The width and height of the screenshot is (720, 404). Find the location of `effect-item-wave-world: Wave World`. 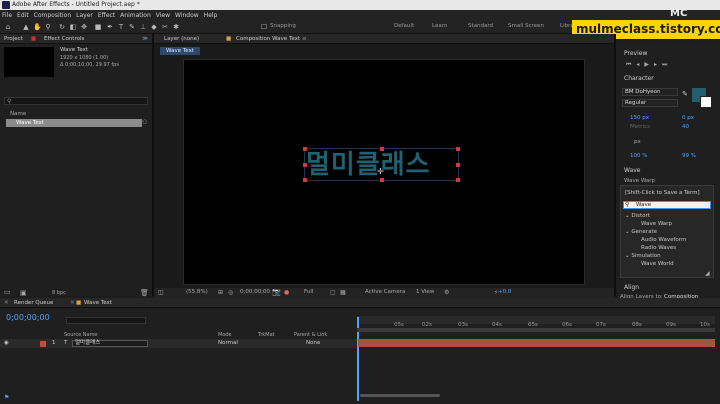

effect-item-wave-world: Wave World is located at coordinates (657, 264).